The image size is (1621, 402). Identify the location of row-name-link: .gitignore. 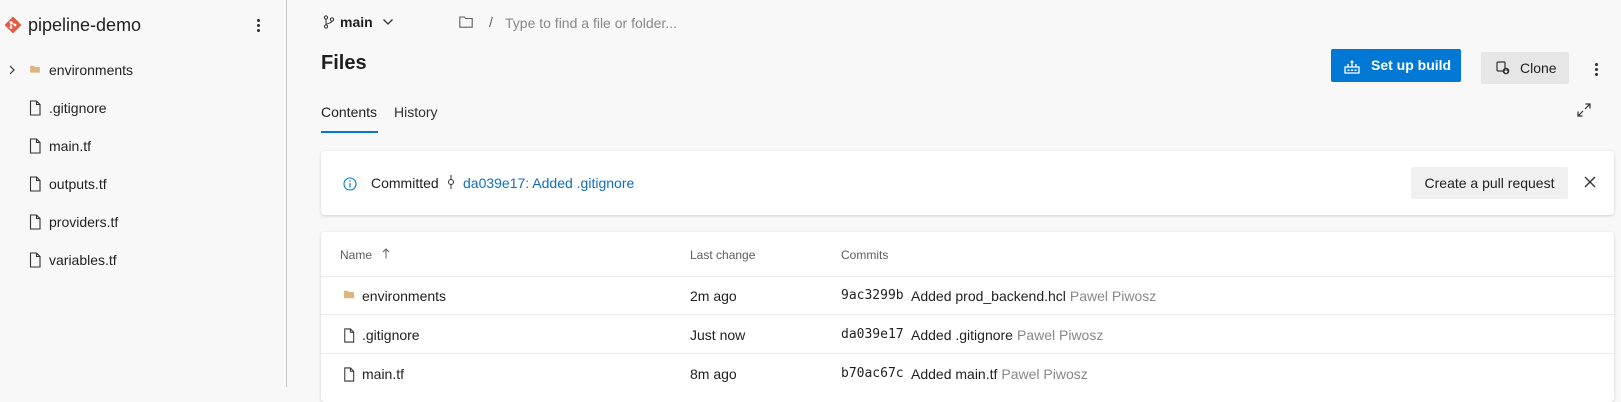
(391, 335).